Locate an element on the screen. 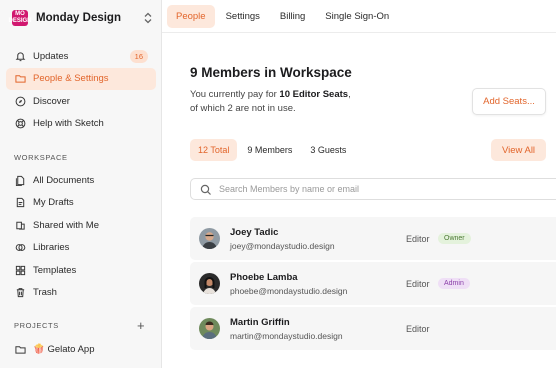  member-email: martin@mondaystudio.design is located at coordinates (286, 336).